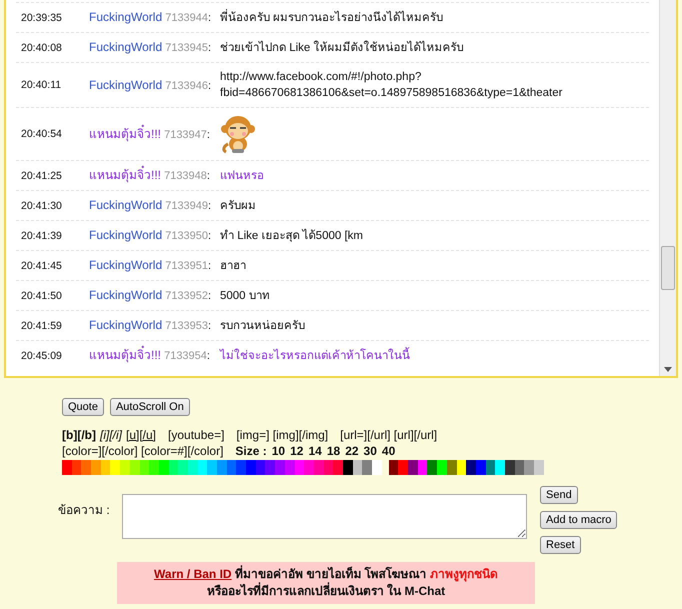 The height and width of the screenshot is (609, 682). What do you see at coordinates (326, 583) in the screenshot?
I see `warning-banner: Warn / Ban ID ที่มาขอค่าอัพ ขายไอเท็ม โพสโฆษณา ภาพงูทุกชนิด หรืออะไรที่มีการแลกเปลี่ยนเงินตรา ใน M-Chat` at bounding box center [326, 583].